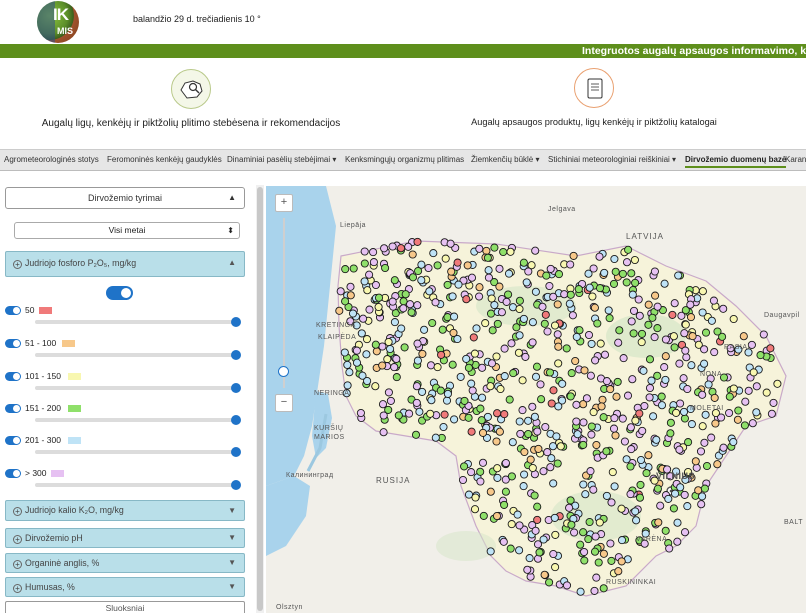 The width and height of the screenshot is (806, 613). What do you see at coordinates (135, 322) in the screenshot?
I see `opacity-slider` at bounding box center [135, 322].